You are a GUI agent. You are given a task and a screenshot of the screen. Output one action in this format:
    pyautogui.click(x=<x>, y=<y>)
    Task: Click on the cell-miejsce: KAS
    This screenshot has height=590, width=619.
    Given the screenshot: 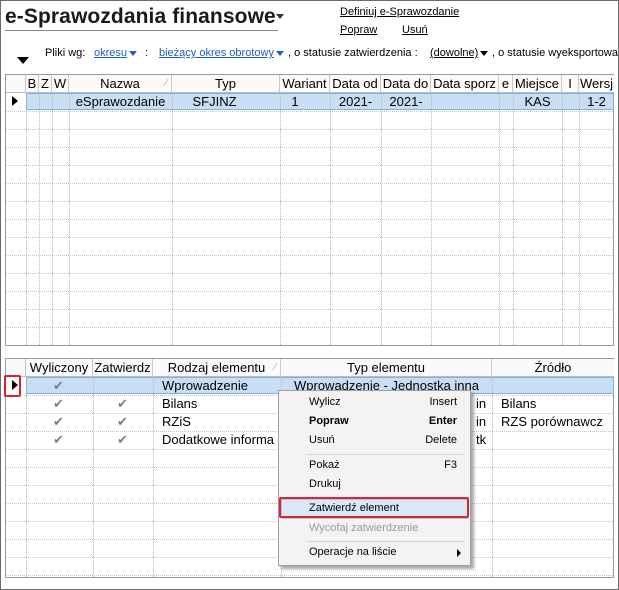 What is the action you would take?
    pyautogui.click(x=537, y=101)
    